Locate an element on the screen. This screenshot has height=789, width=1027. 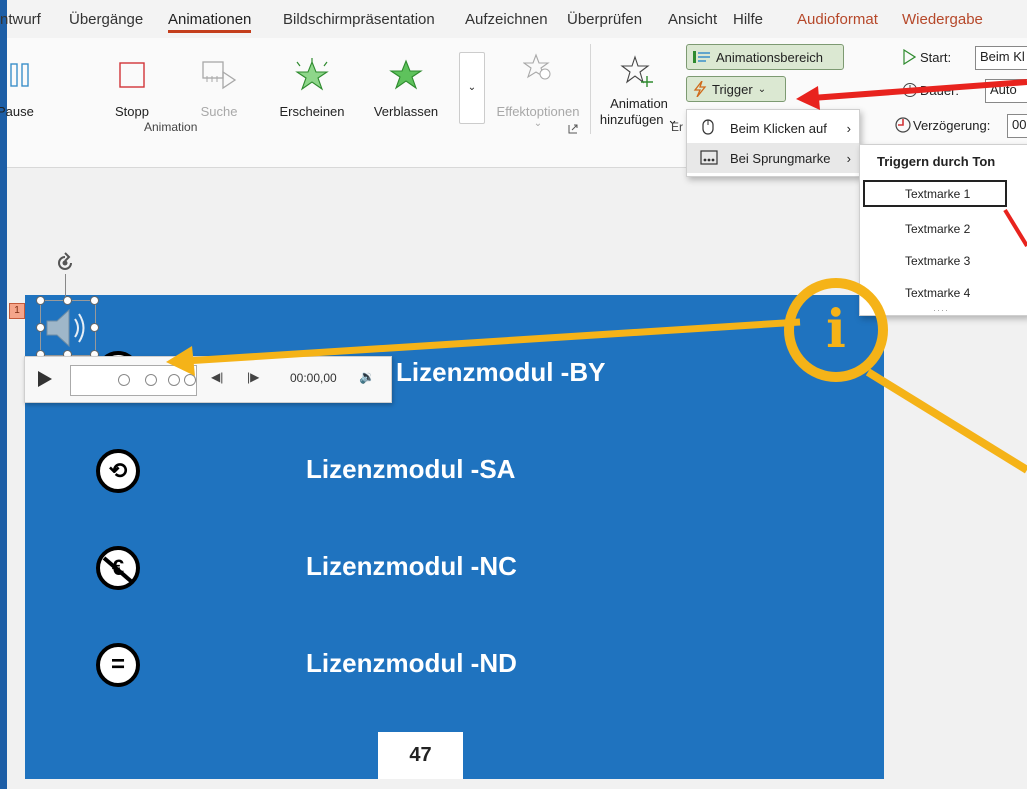
bookmark-item-4: Textmarke 4 is located at coordinates (937, 293).